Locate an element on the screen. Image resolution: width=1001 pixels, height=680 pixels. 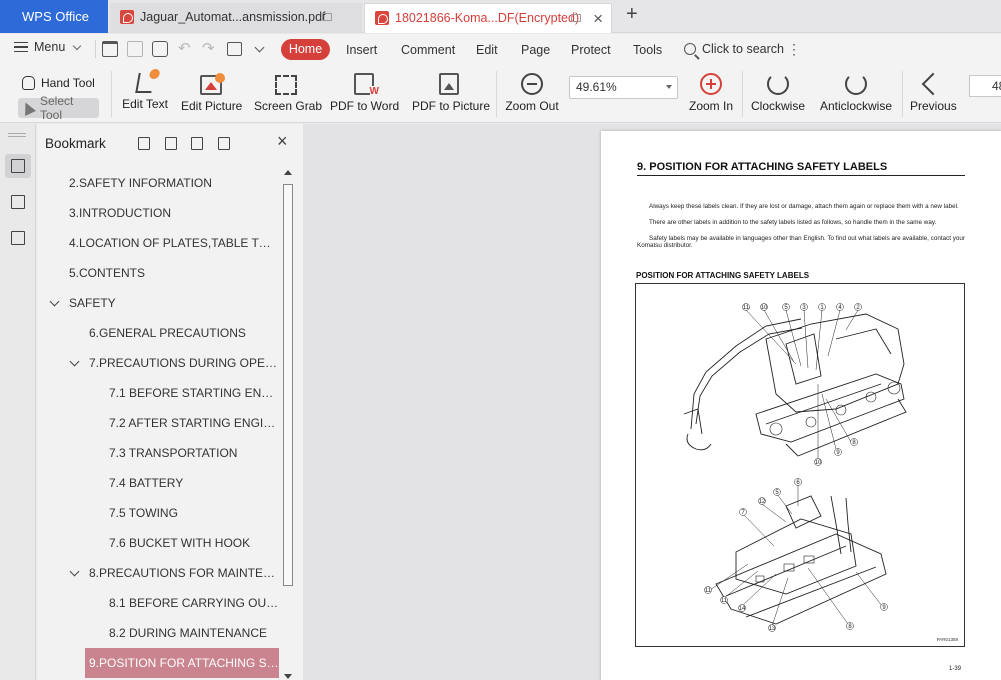
open-folder-icon is located at coordinates (110, 49).